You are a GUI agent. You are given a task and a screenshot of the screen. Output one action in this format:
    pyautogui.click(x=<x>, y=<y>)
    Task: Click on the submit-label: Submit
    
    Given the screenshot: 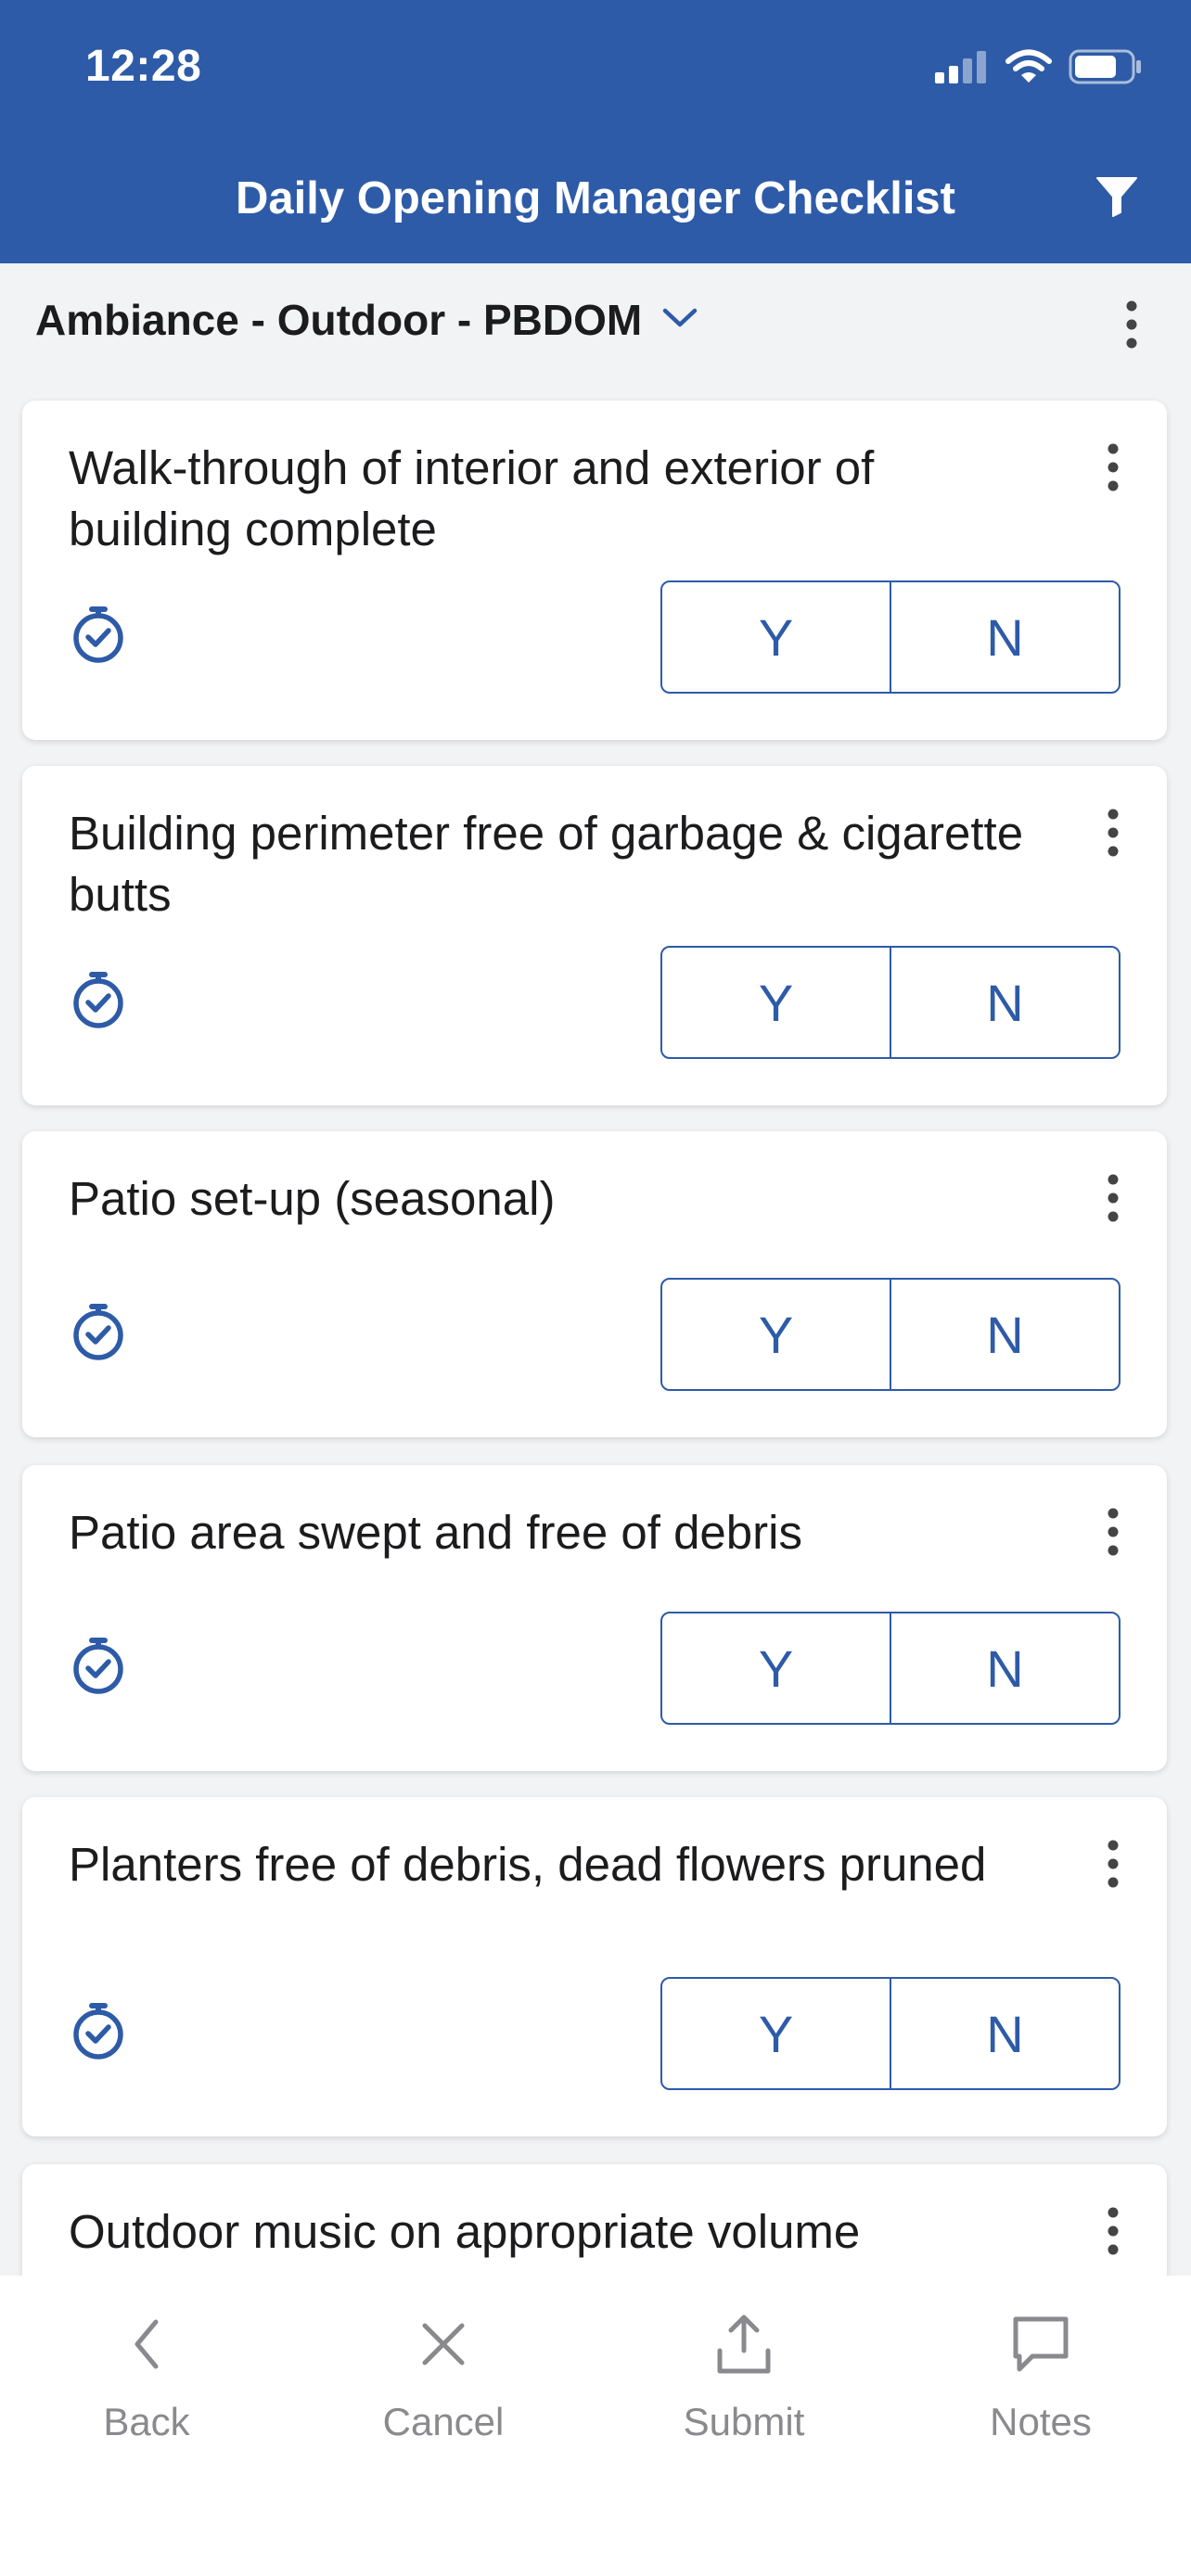 What is the action you would take?
    pyautogui.click(x=744, y=2421)
    